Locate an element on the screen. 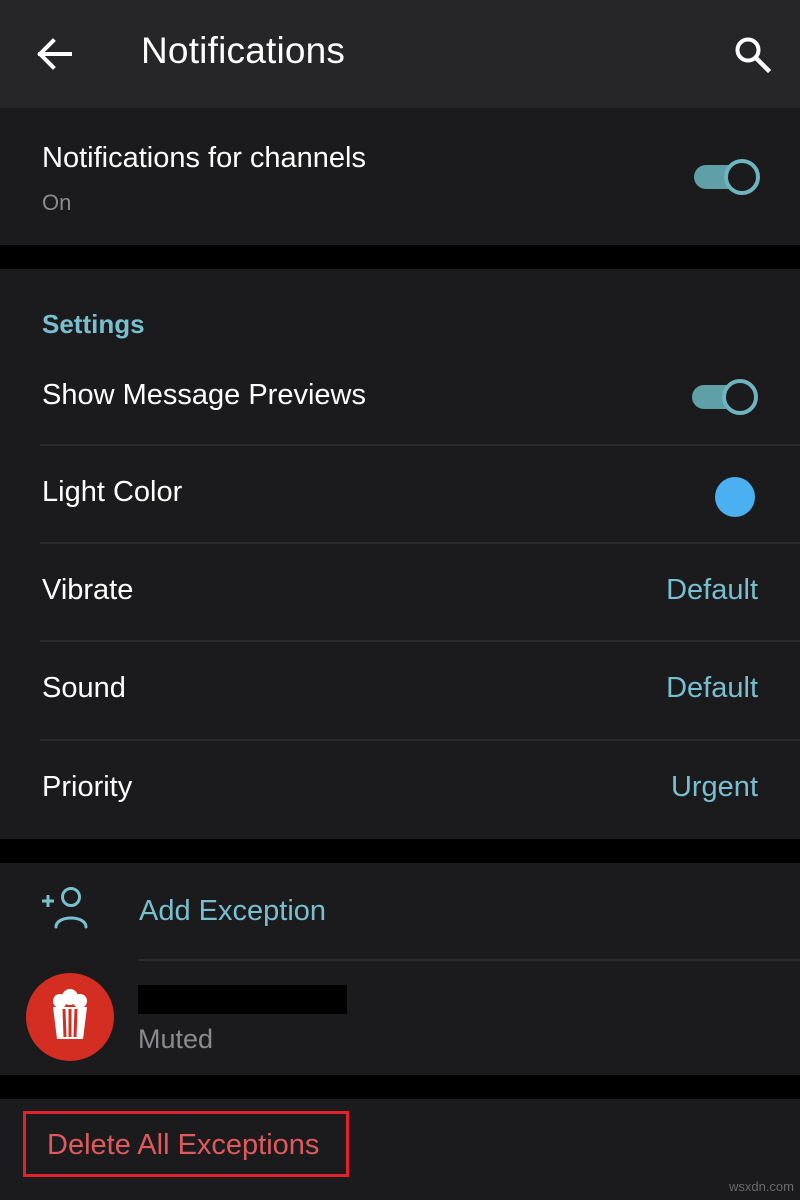  add-exception-button: Add Exception is located at coordinates (400, 911).